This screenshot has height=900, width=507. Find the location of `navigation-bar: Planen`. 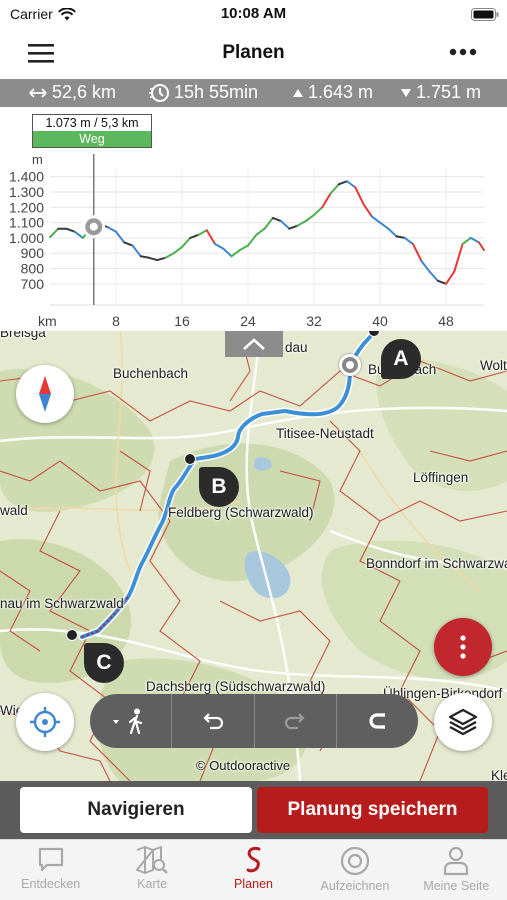

navigation-bar: Planen is located at coordinates (253, 54).